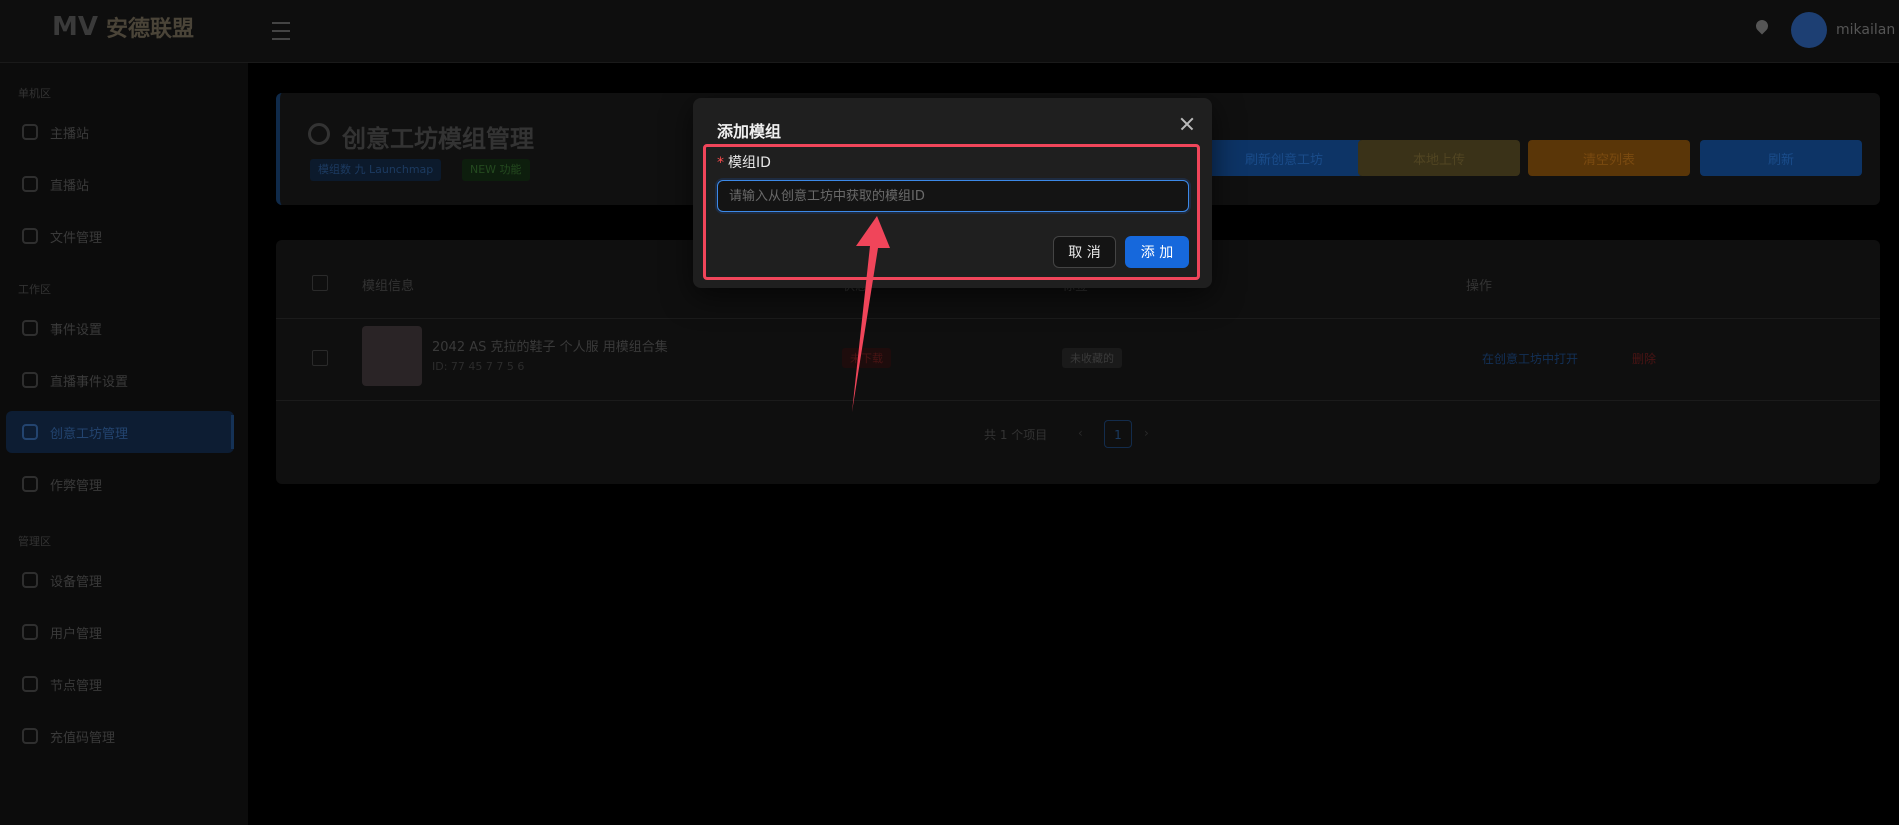 This screenshot has width=1899, height=825. I want to click on close-icon, so click(1187, 124).